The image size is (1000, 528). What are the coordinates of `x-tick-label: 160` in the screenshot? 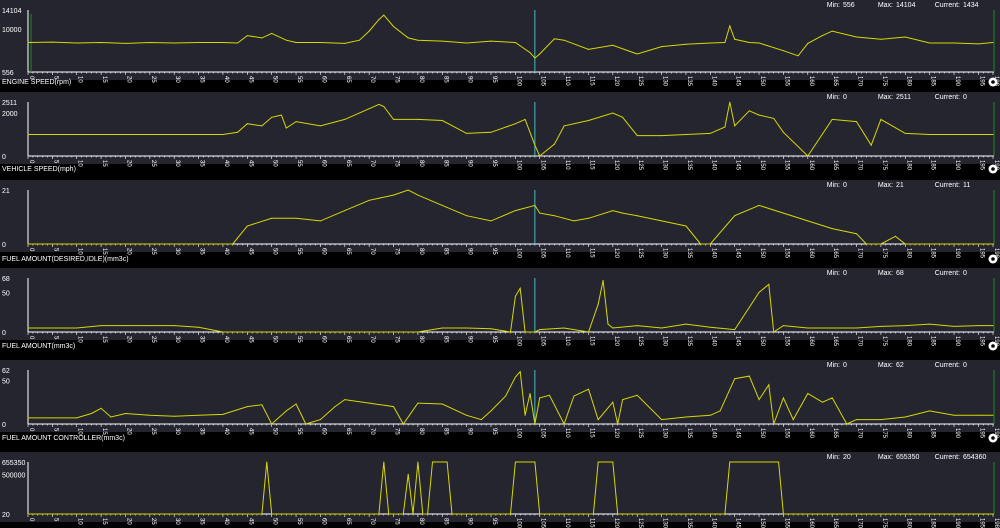 It's located at (811, 81).